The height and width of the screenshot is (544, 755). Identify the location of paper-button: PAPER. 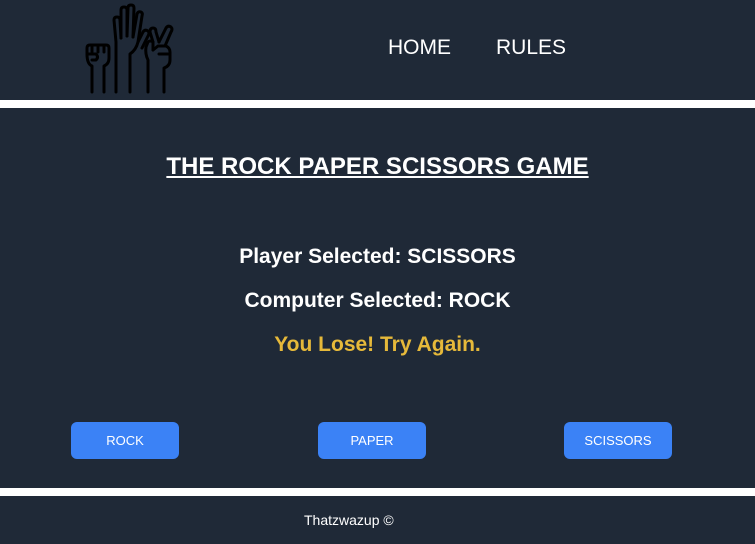
(372, 440).